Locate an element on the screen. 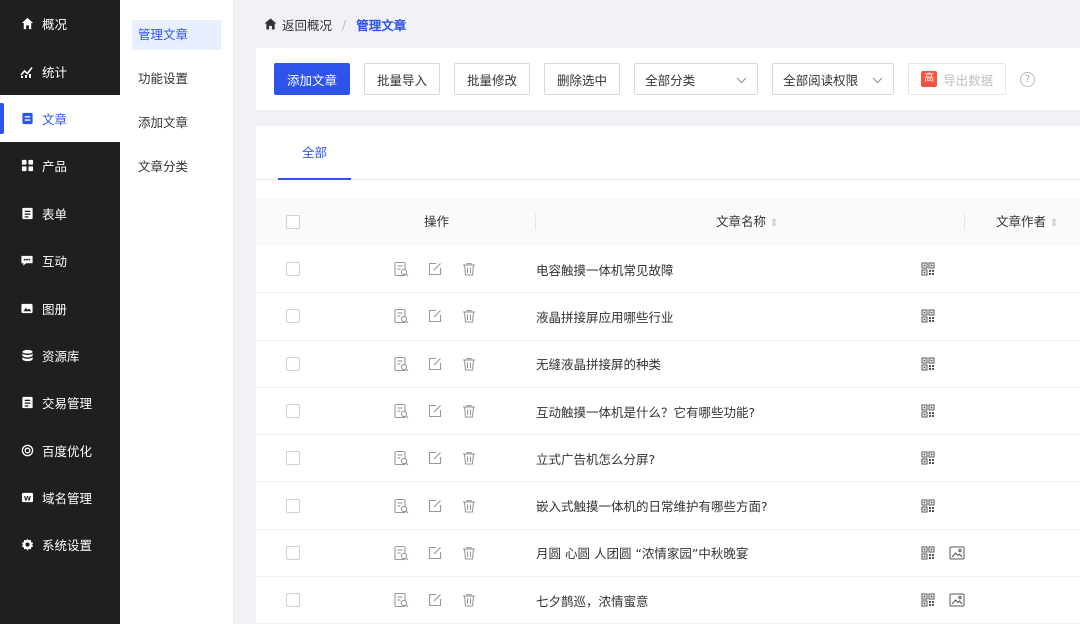 This screenshot has width=1080, height=624. table-row: 互动触摸一体机是什么？它有哪些功能? is located at coordinates (668, 412).